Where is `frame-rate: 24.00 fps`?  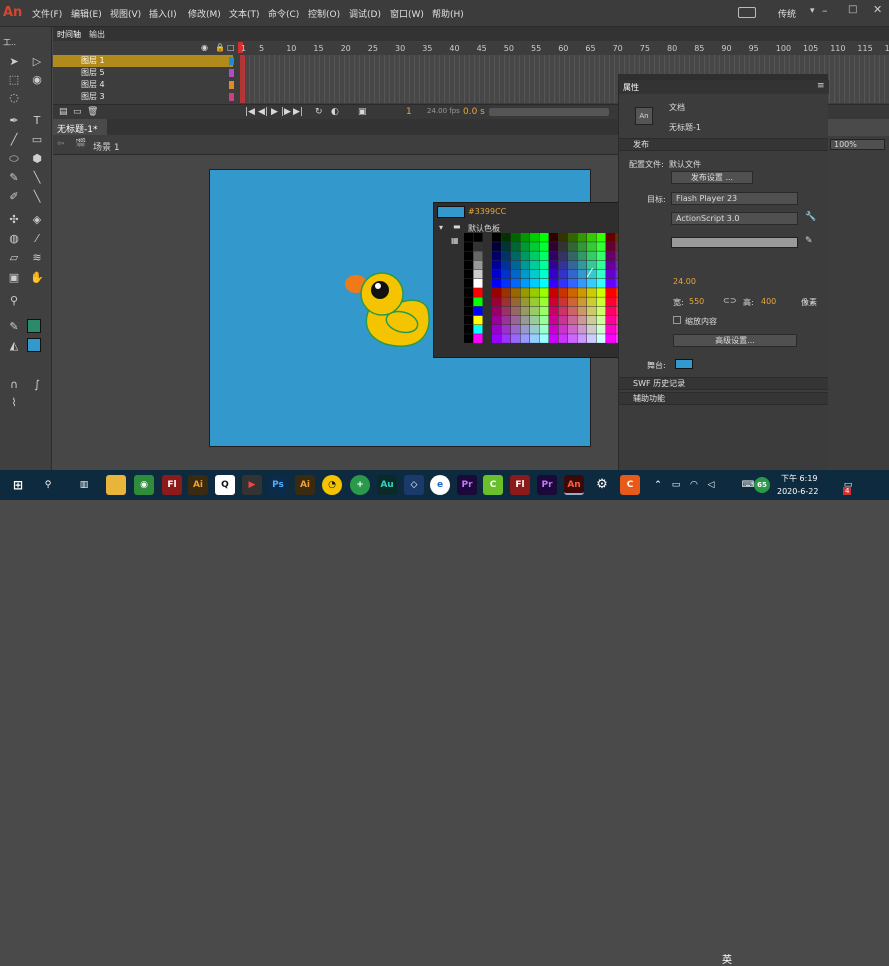 frame-rate: 24.00 fps is located at coordinates (443, 111).